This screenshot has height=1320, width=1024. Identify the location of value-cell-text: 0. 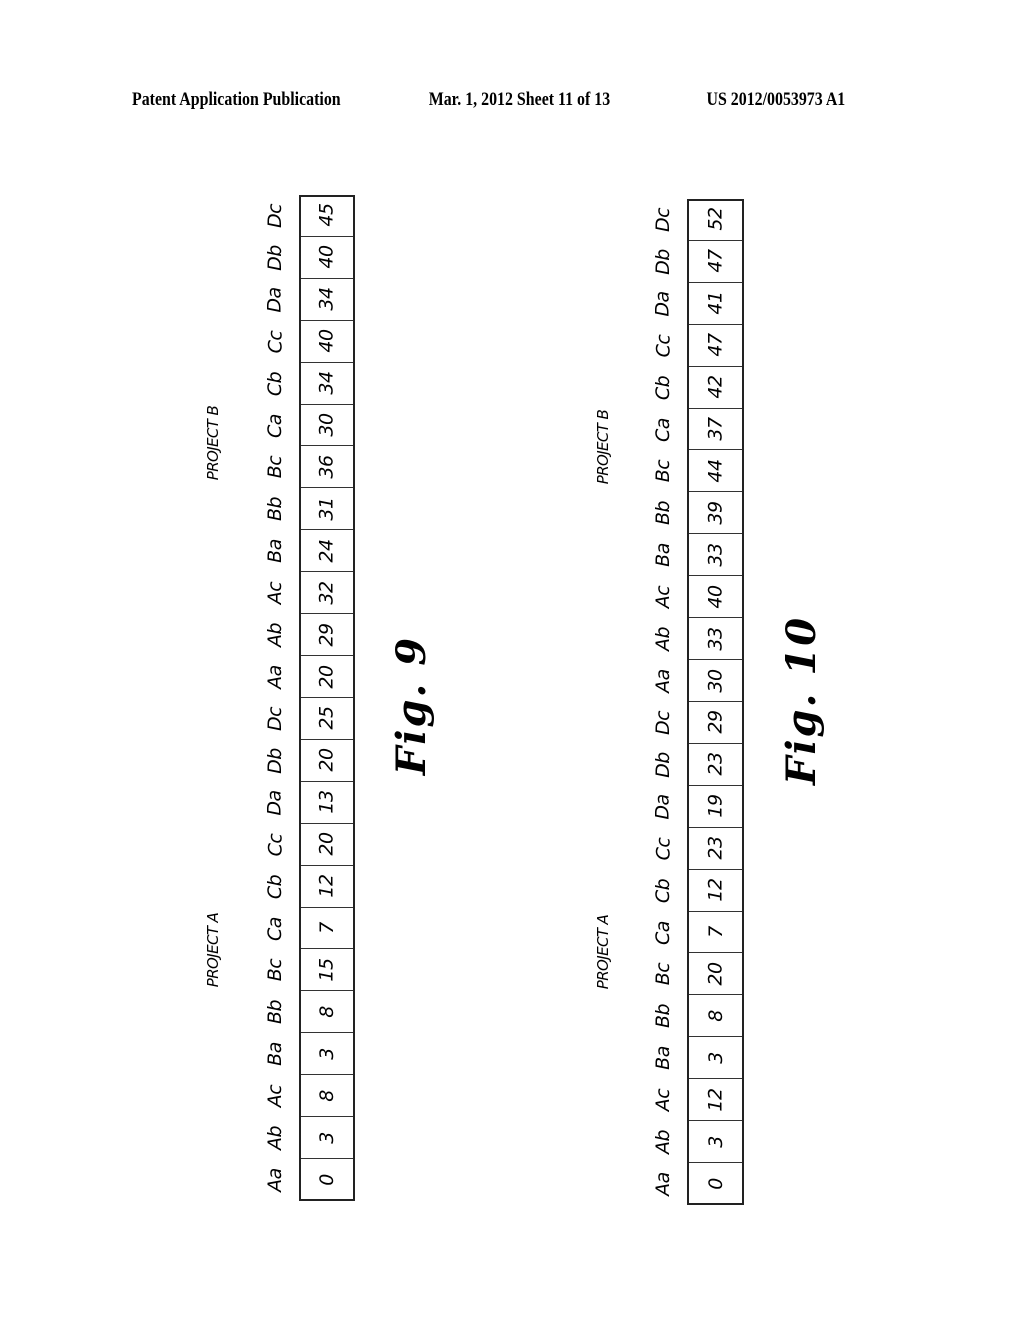
(327, 1180).